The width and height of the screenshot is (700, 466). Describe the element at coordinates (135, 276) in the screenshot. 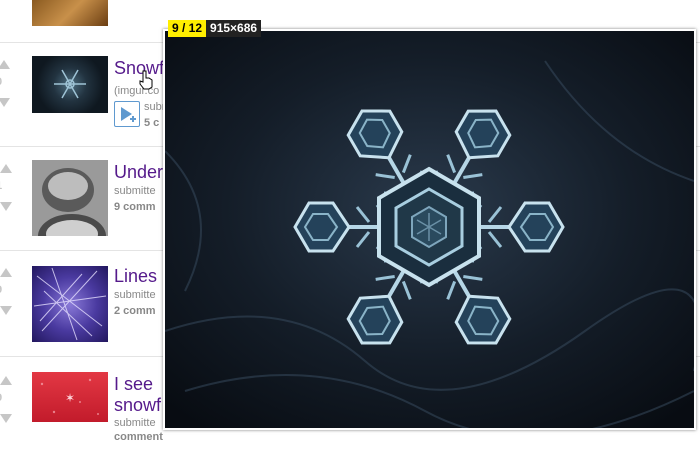

I see `post-title: Lines` at that location.